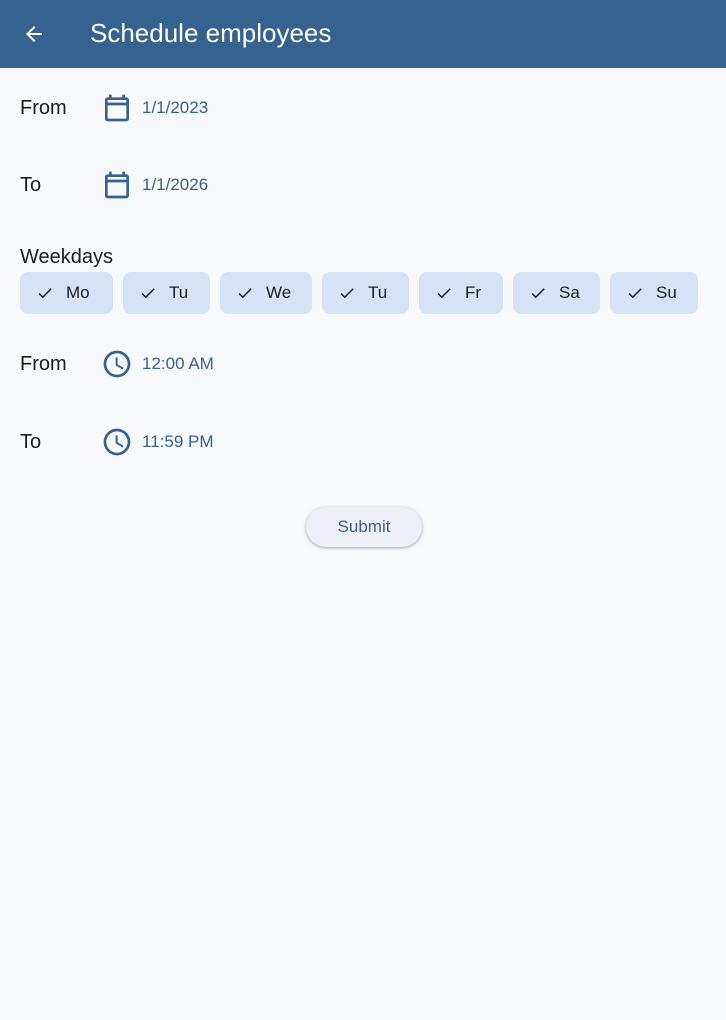 This screenshot has height=1020, width=726. I want to click on weekday-chip-fr: Fr, so click(461, 293).